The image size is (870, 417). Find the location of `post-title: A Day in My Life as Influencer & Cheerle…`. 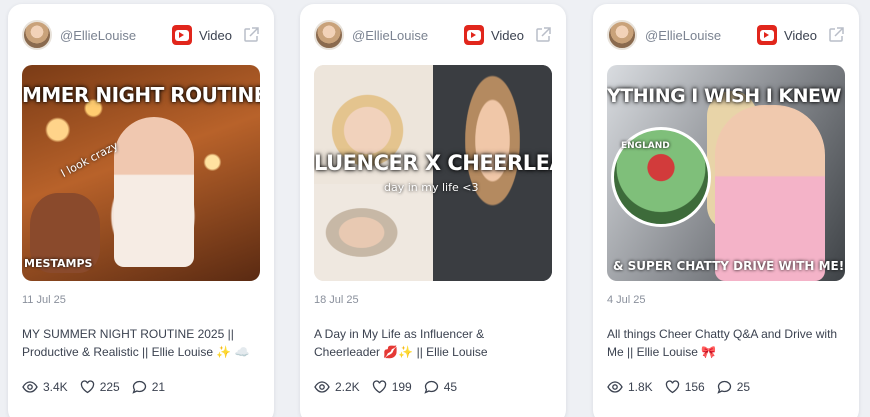

post-title: A Day in My Life as Influencer & Cheerle… is located at coordinates (433, 343).